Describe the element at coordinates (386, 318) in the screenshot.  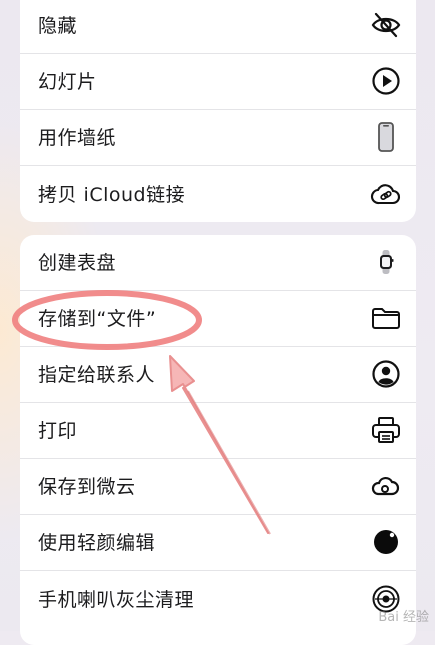
I see `folder-icon` at that location.